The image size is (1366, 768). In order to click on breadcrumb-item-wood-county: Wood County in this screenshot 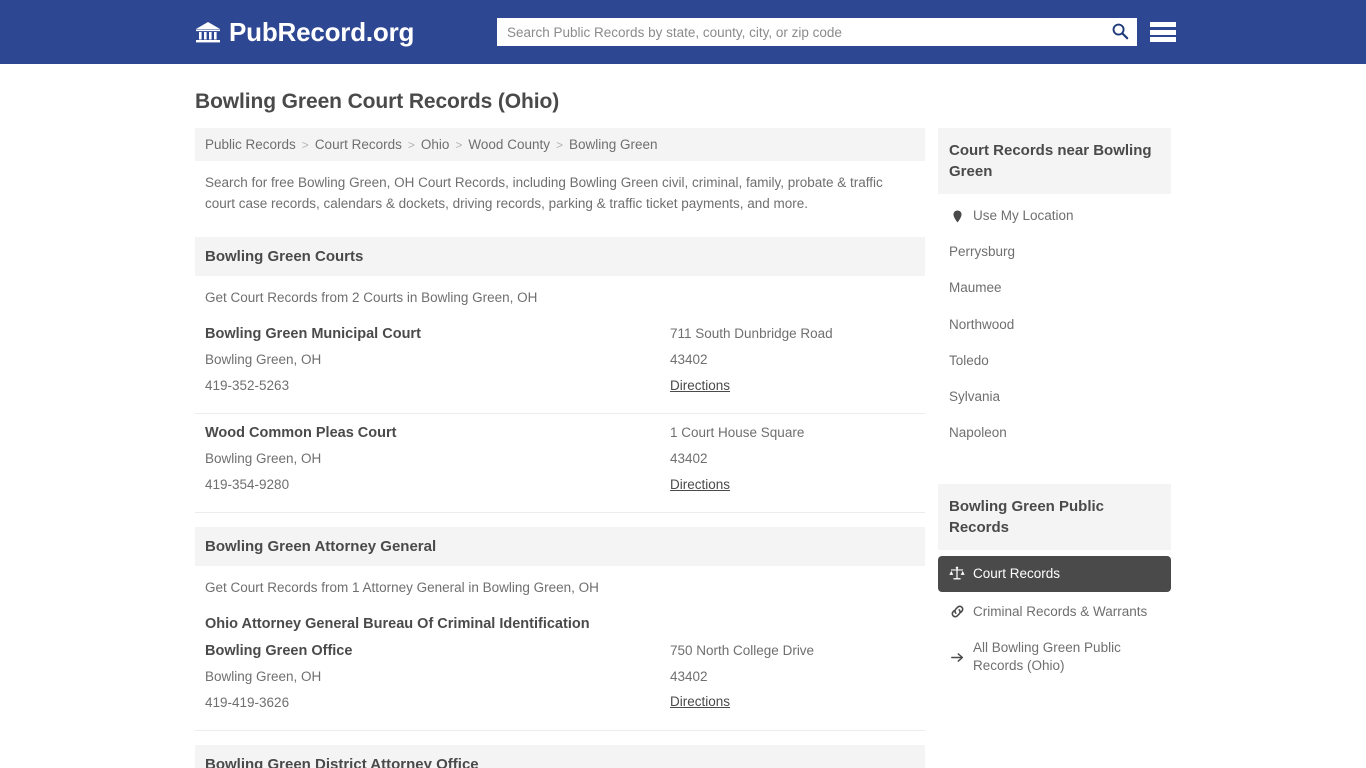, I will do `click(509, 144)`.